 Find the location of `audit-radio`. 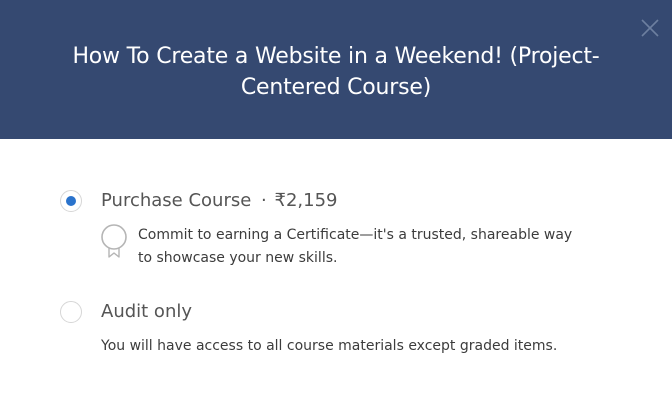

audit-radio is located at coordinates (71, 312).